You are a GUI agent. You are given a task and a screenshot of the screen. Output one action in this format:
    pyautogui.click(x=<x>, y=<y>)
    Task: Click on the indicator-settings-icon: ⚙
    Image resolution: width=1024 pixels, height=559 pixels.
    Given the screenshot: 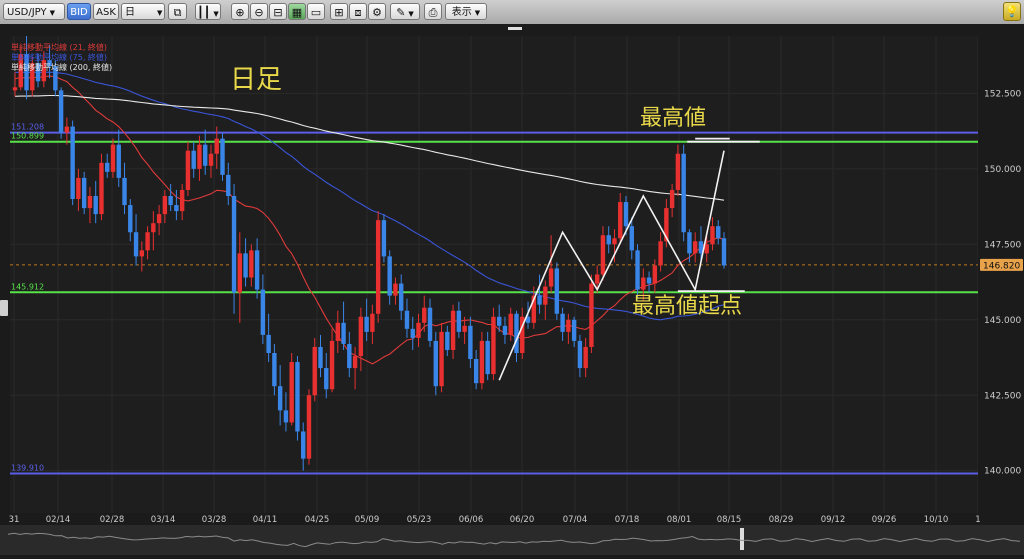 What is the action you would take?
    pyautogui.click(x=377, y=11)
    